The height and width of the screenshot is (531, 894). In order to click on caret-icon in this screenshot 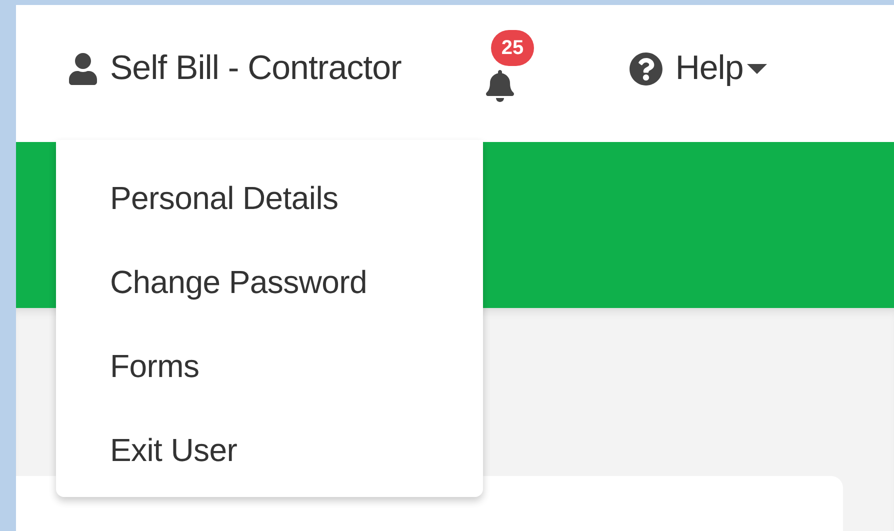, I will do `click(757, 69)`.